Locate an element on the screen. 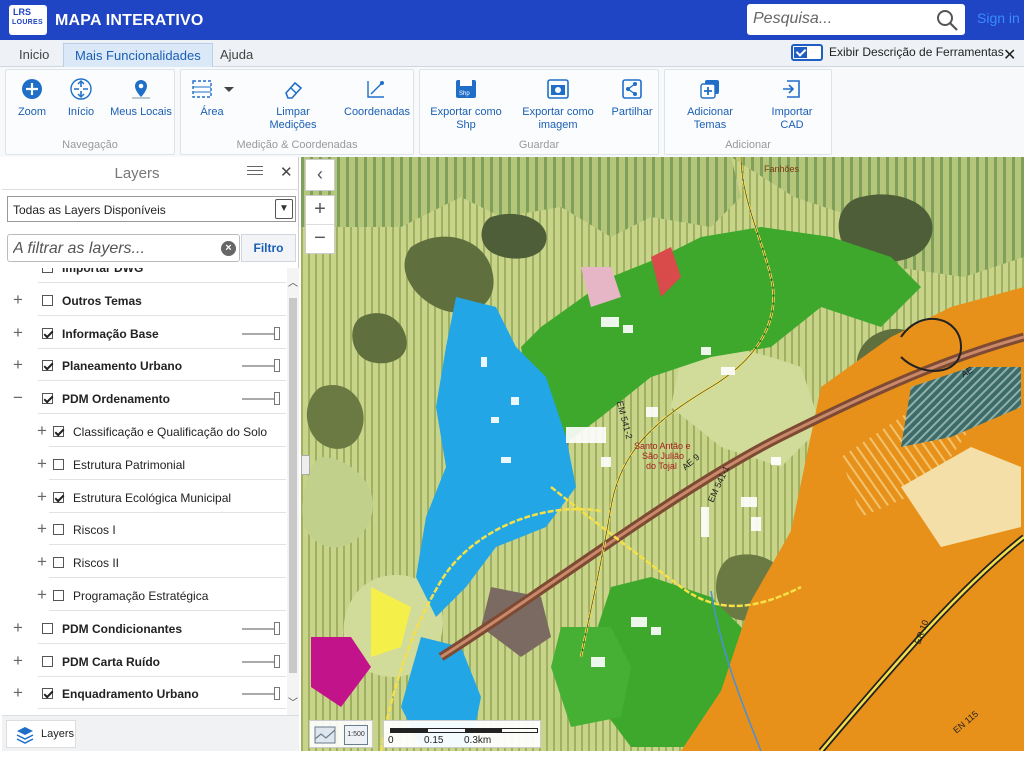  layer-row: + Programação Estratégica is located at coordinates (144, 595).